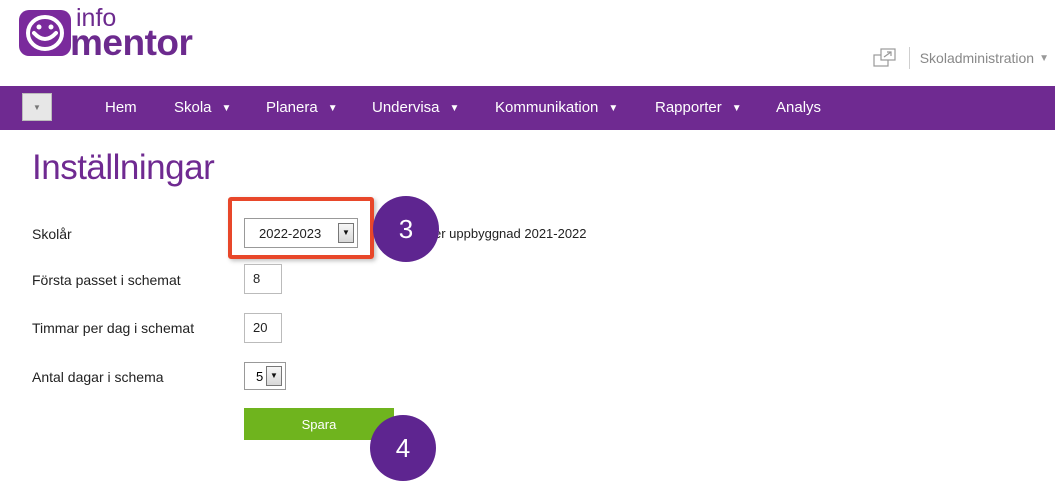  Describe the element at coordinates (510, 233) in the screenshot. I see `school-year-note: er uppbyggnad 2021-2022` at that location.